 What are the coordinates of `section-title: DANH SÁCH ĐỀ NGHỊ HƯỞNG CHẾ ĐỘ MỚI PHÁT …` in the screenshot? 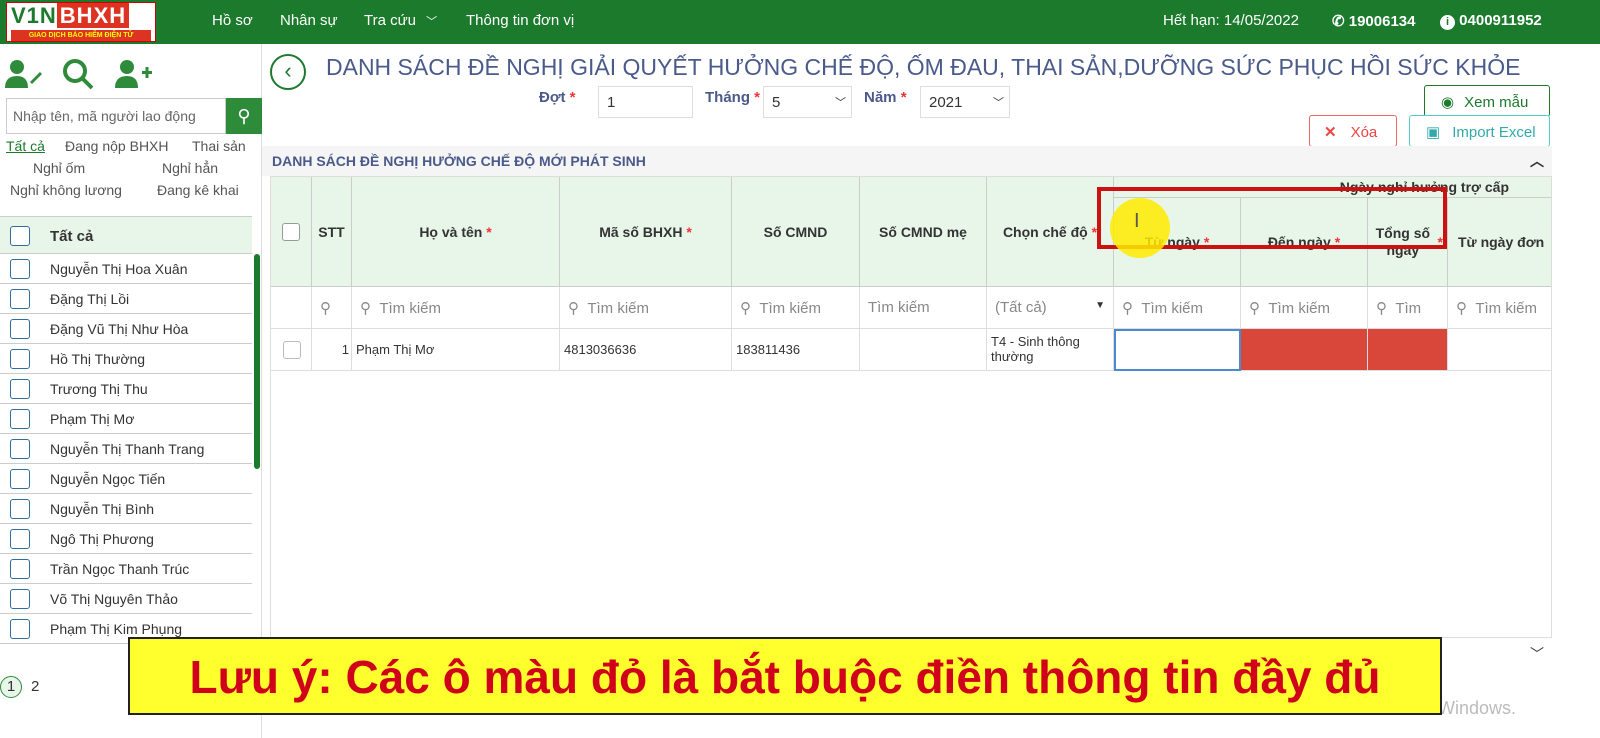 It's located at (459, 161).